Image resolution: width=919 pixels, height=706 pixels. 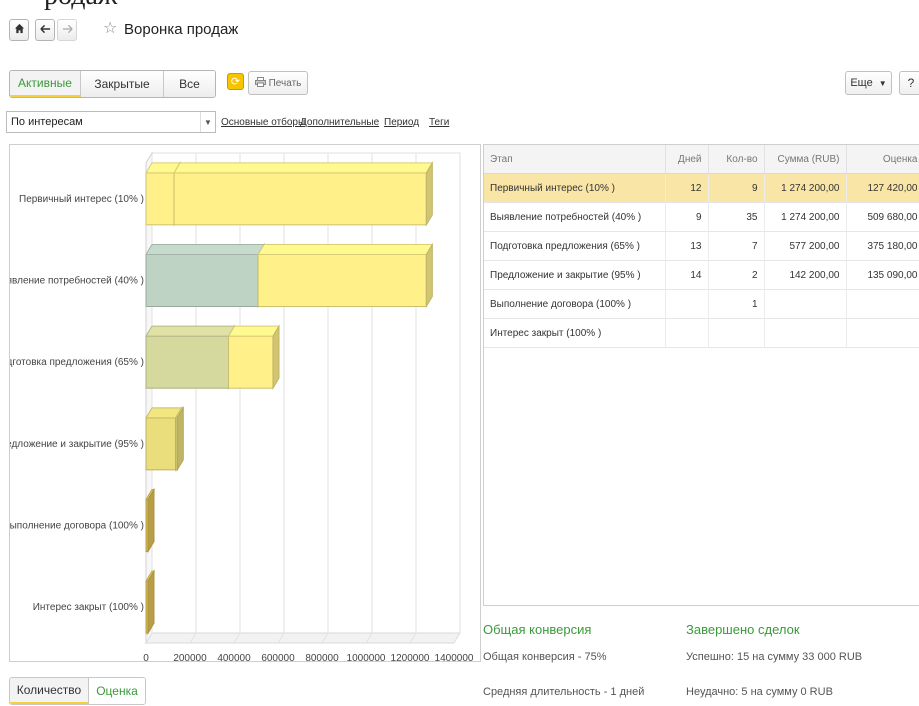 I want to click on cell-estimate: 509 680,00, so click(x=882, y=217).